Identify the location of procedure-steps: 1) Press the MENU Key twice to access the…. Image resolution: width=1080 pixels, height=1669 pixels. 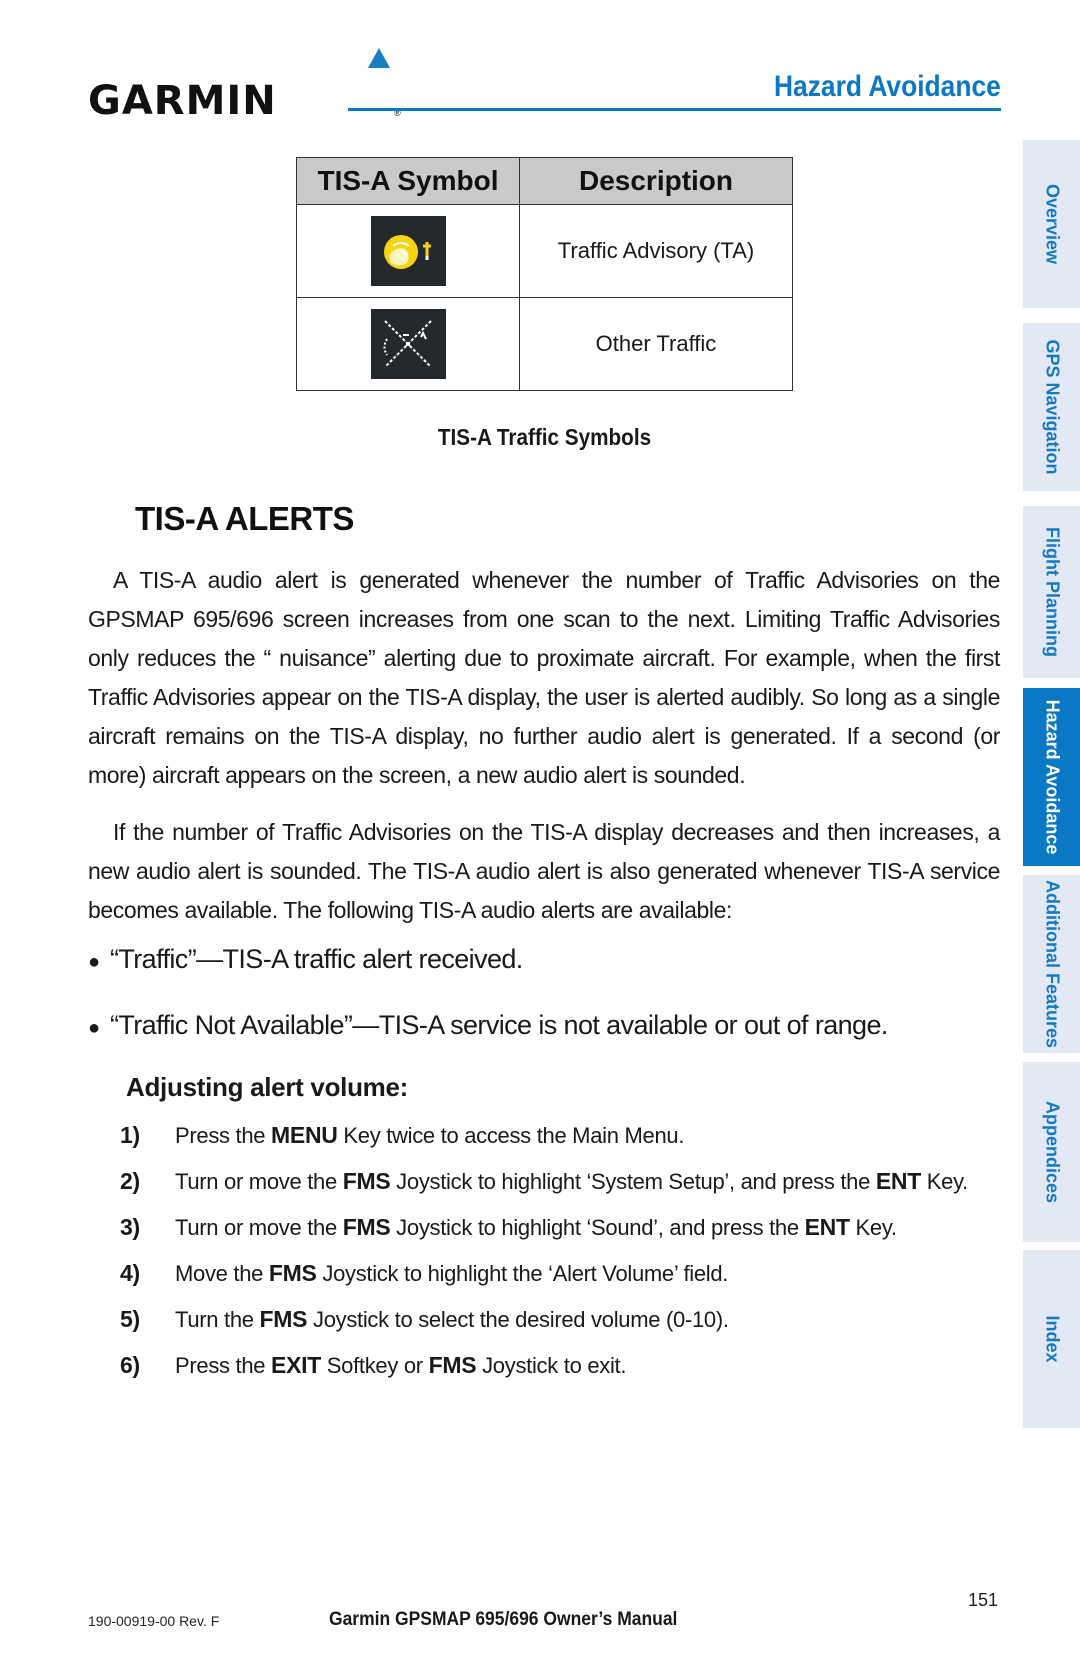
(565, 1256).